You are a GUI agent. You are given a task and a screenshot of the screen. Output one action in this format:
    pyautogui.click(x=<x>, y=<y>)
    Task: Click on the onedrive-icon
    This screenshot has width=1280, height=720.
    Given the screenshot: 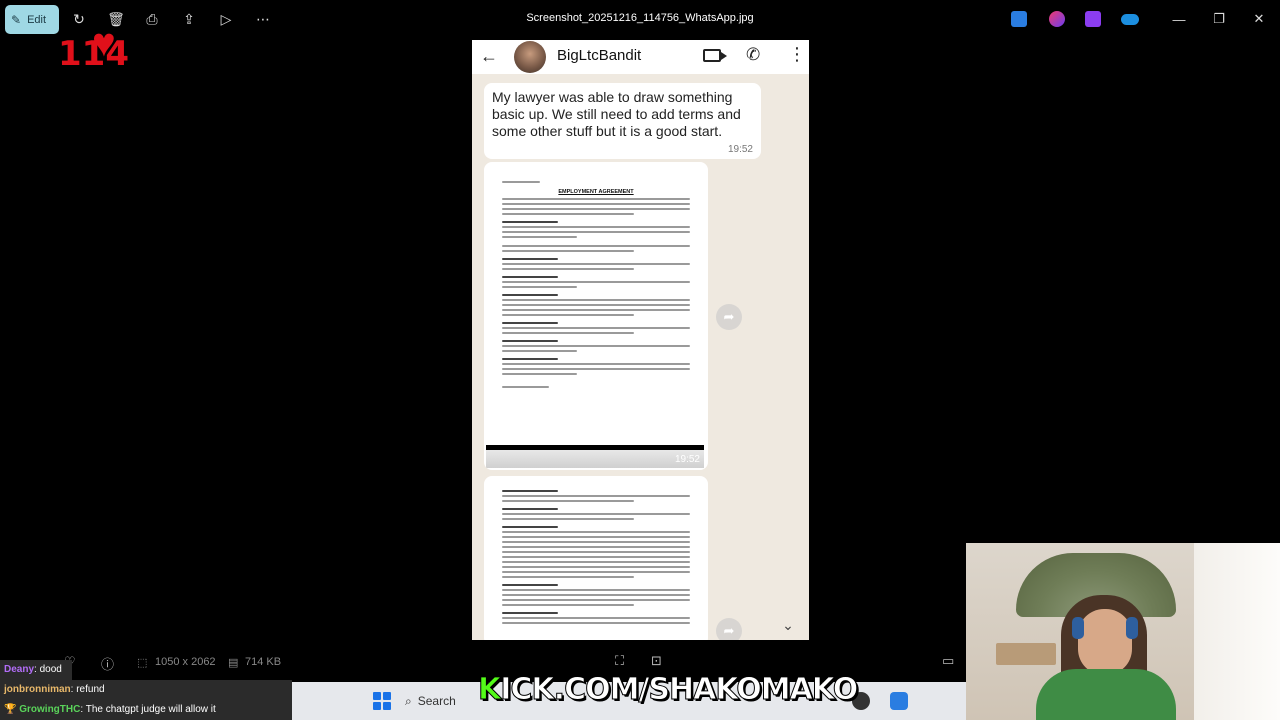 What is the action you would take?
    pyautogui.click(x=1130, y=19)
    